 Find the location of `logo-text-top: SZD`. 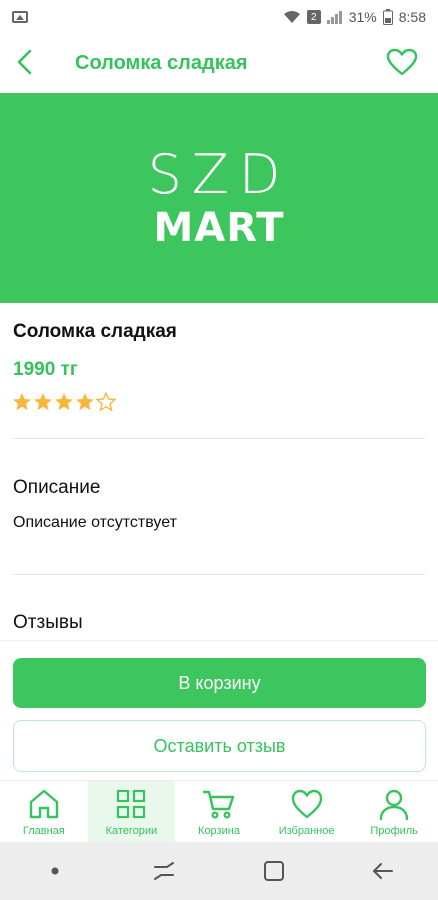

logo-text-top: SZD is located at coordinates (219, 174).